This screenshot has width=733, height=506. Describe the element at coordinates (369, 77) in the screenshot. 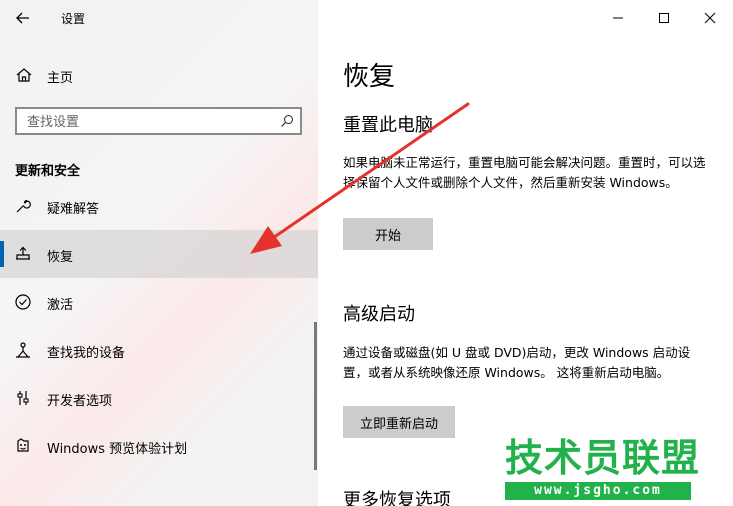

I see `page-title: 恢复` at that location.